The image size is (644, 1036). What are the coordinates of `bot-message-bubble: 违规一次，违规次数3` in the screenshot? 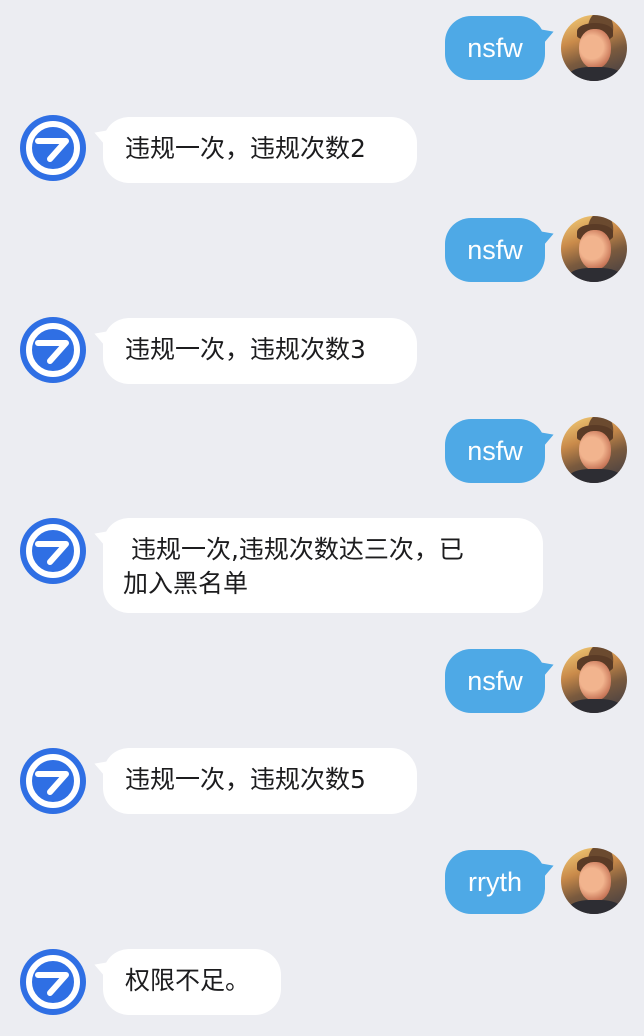 It's located at (260, 351).